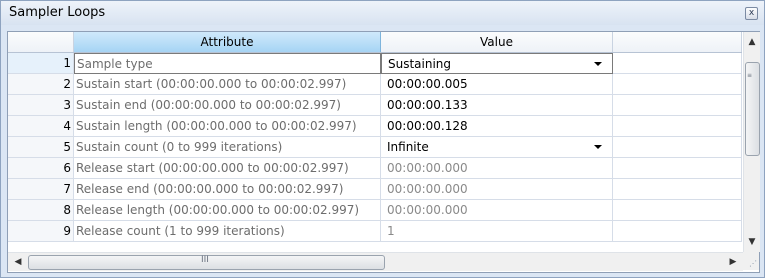 The image size is (765, 278). Describe the element at coordinates (57, 12) in the screenshot. I see `window-title: Sampler Loops` at that location.